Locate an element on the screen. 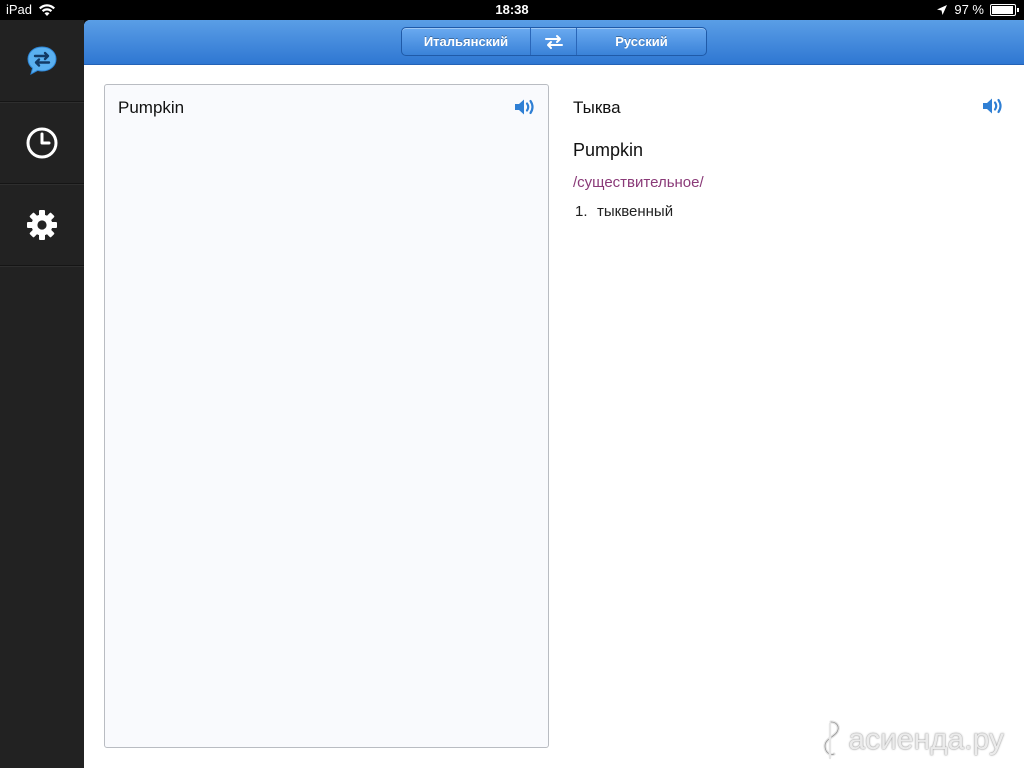 The image size is (1024, 768). watermark-text: асиенда.ру is located at coordinates (926, 739).